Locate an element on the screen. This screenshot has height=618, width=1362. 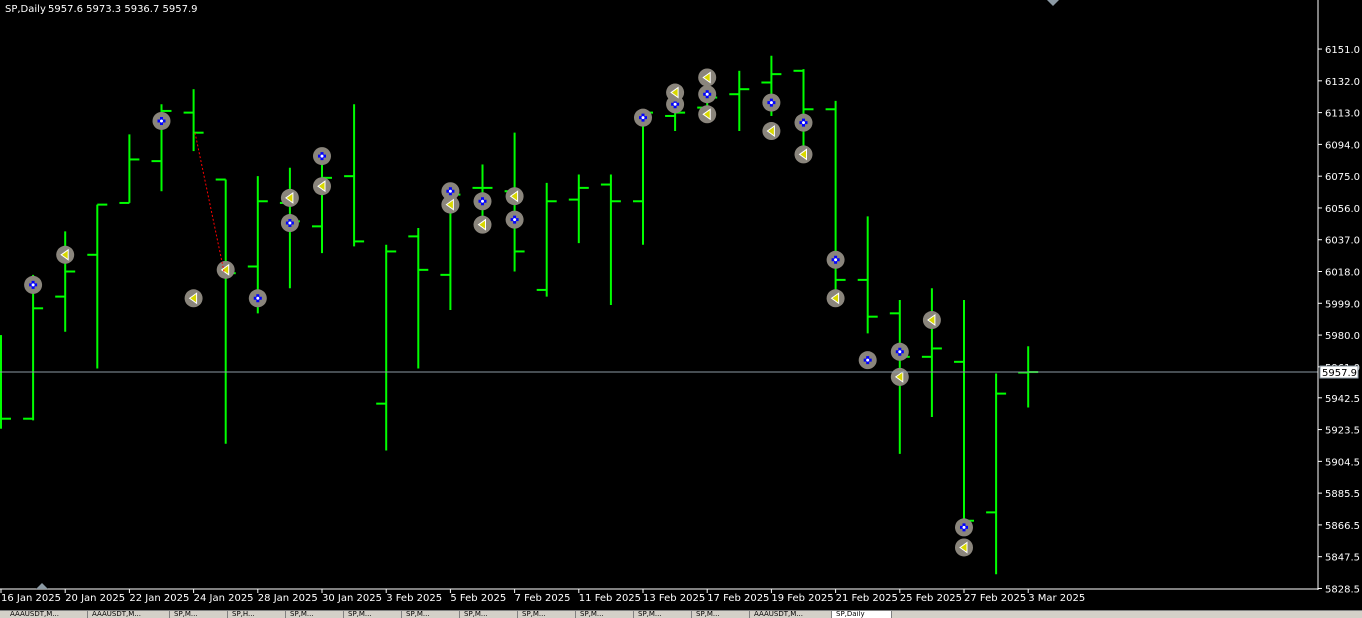
price-tick-label: 5980.0 is located at coordinates (1342, 336).